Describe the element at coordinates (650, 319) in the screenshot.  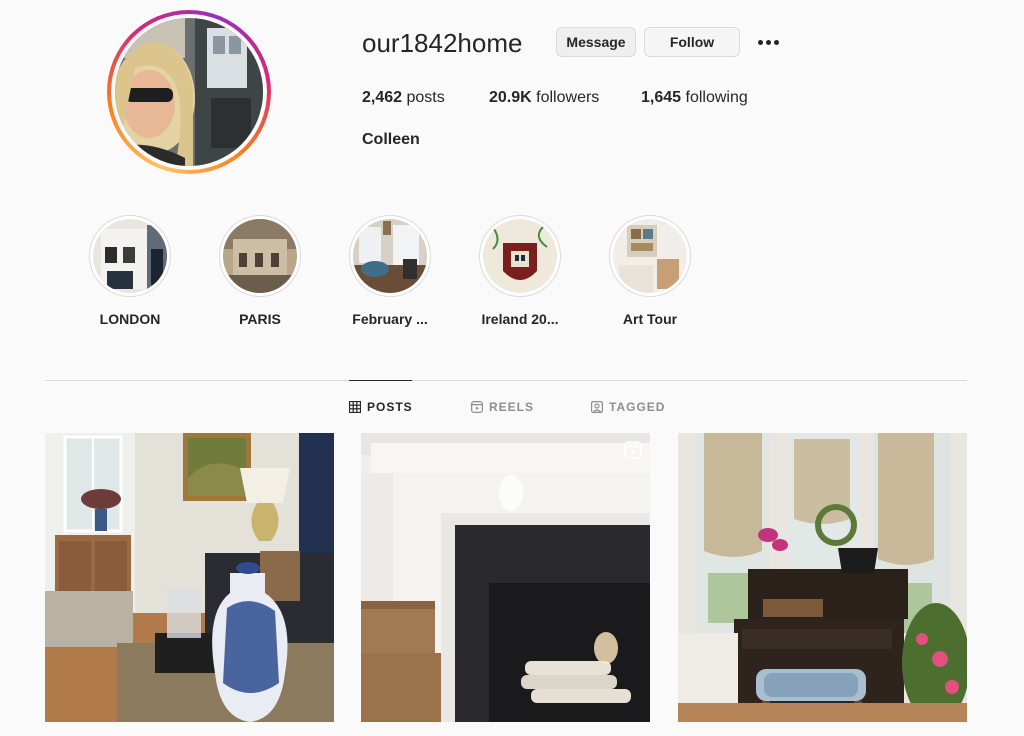
I see `highlight-label: Art Tour` at that location.